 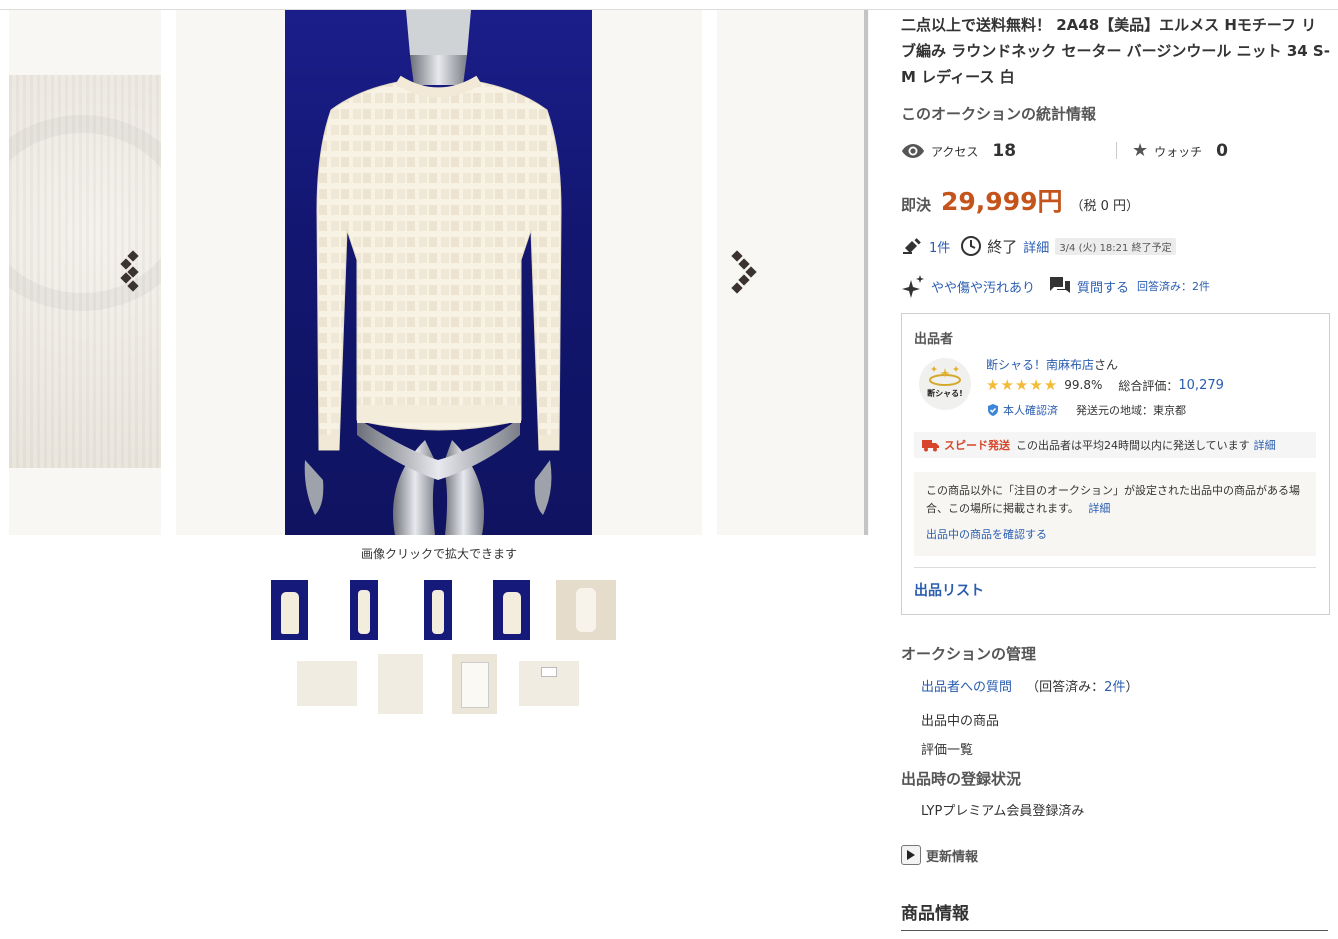 What do you see at coordinates (1030, 410) in the screenshot?
I see `verified-link: 本人確認済` at bounding box center [1030, 410].